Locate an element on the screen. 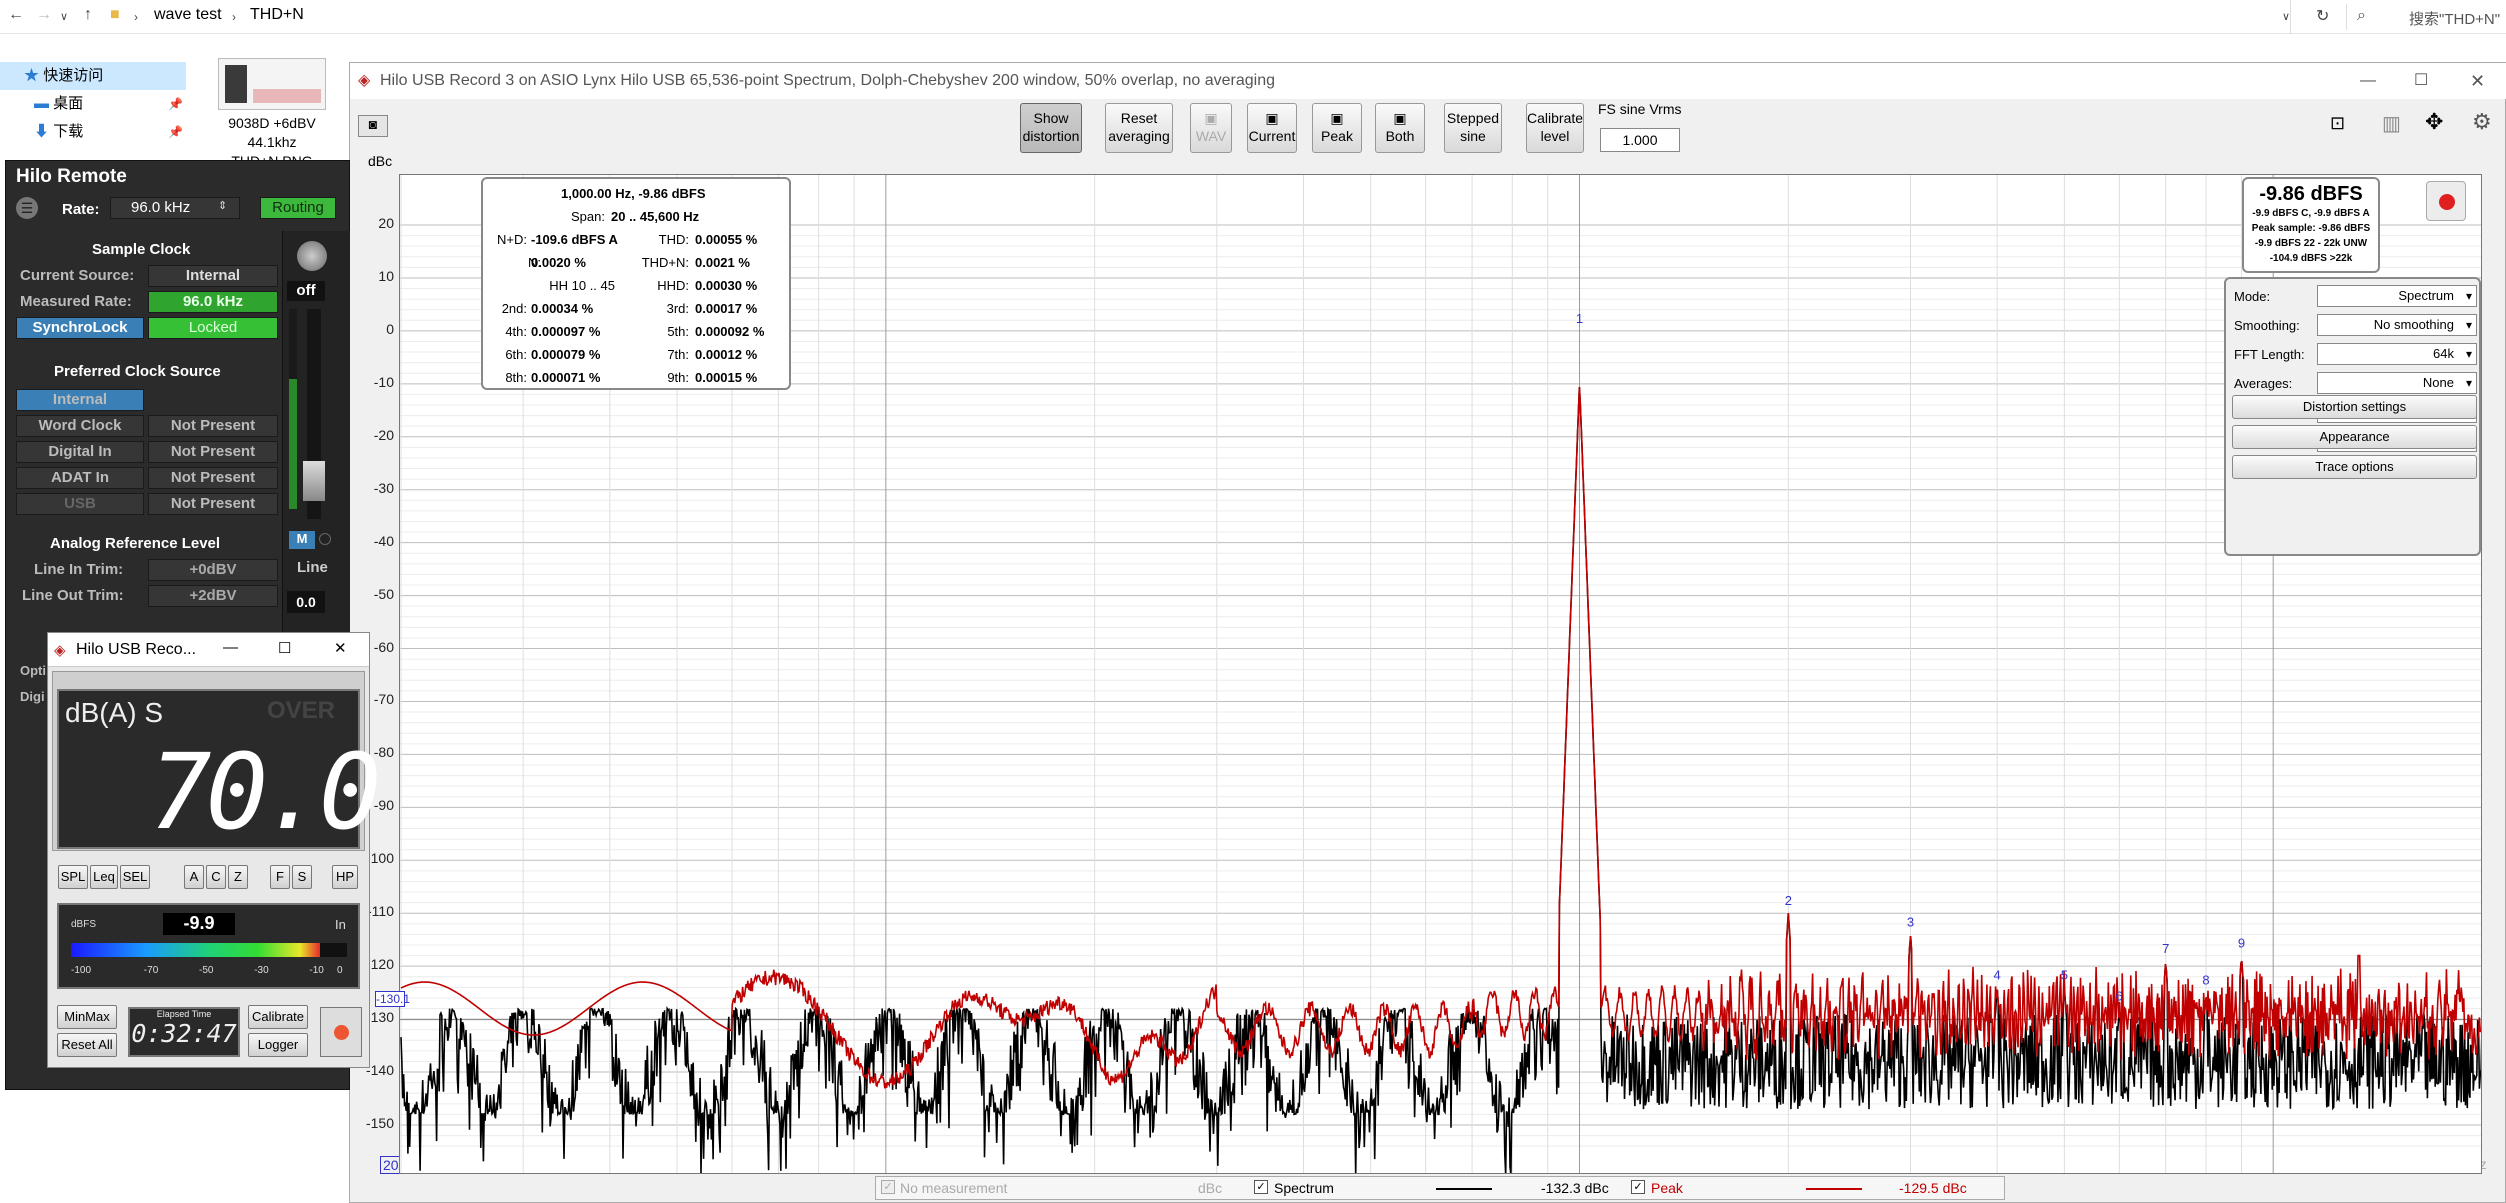  peak-label: Peak is located at coordinates (1667, 1188).